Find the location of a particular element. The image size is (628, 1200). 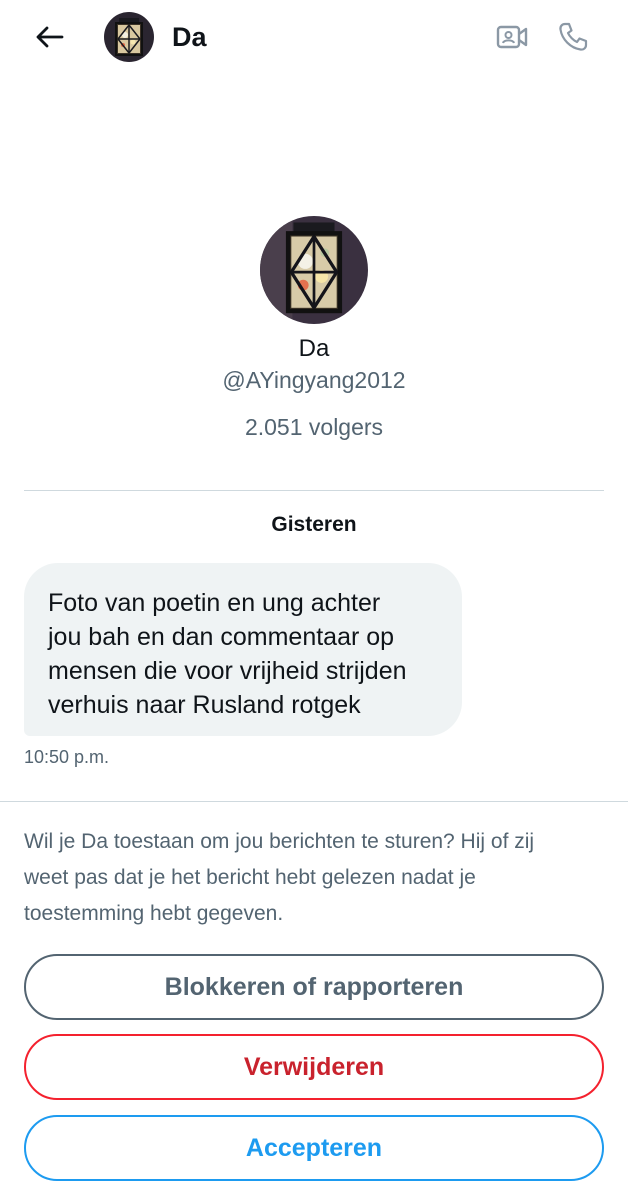

accept-button: Accepteren is located at coordinates (314, 1148).